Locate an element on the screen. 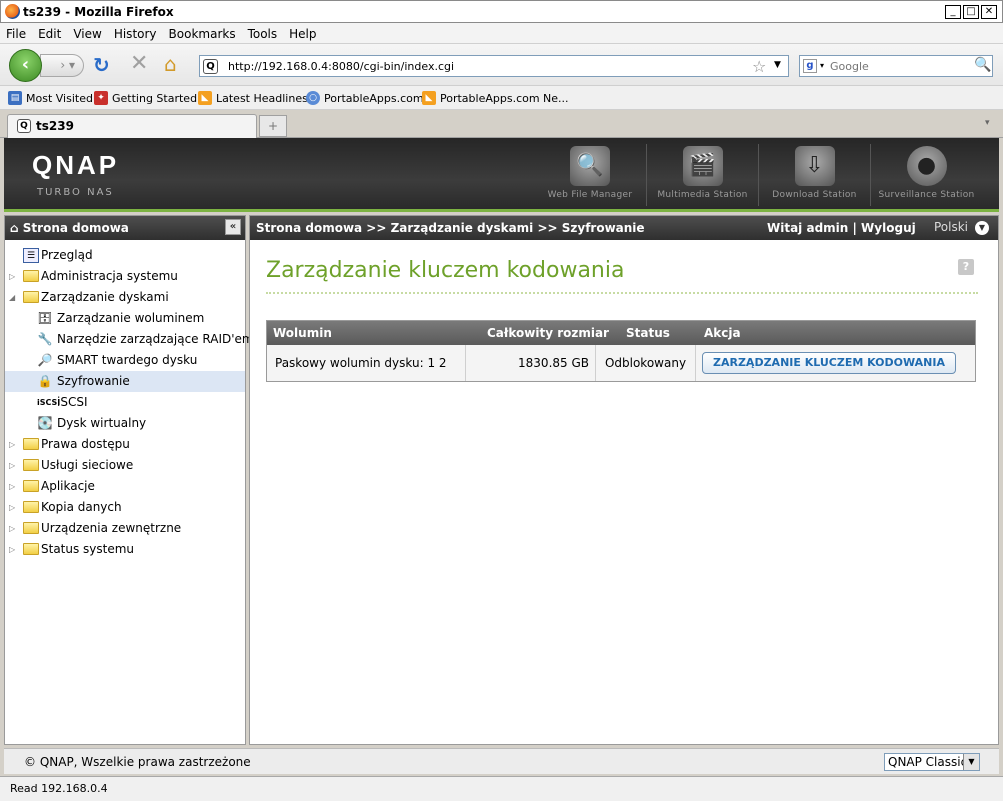  close-window-button: ✕ is located at coordinates (989, 12).